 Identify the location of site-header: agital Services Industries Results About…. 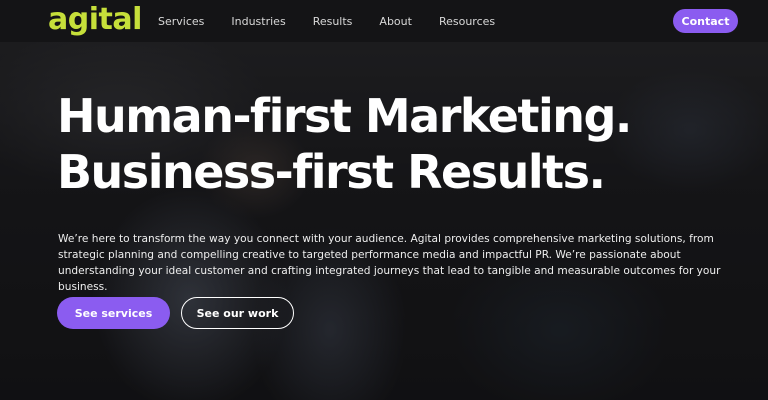
(384, 21).